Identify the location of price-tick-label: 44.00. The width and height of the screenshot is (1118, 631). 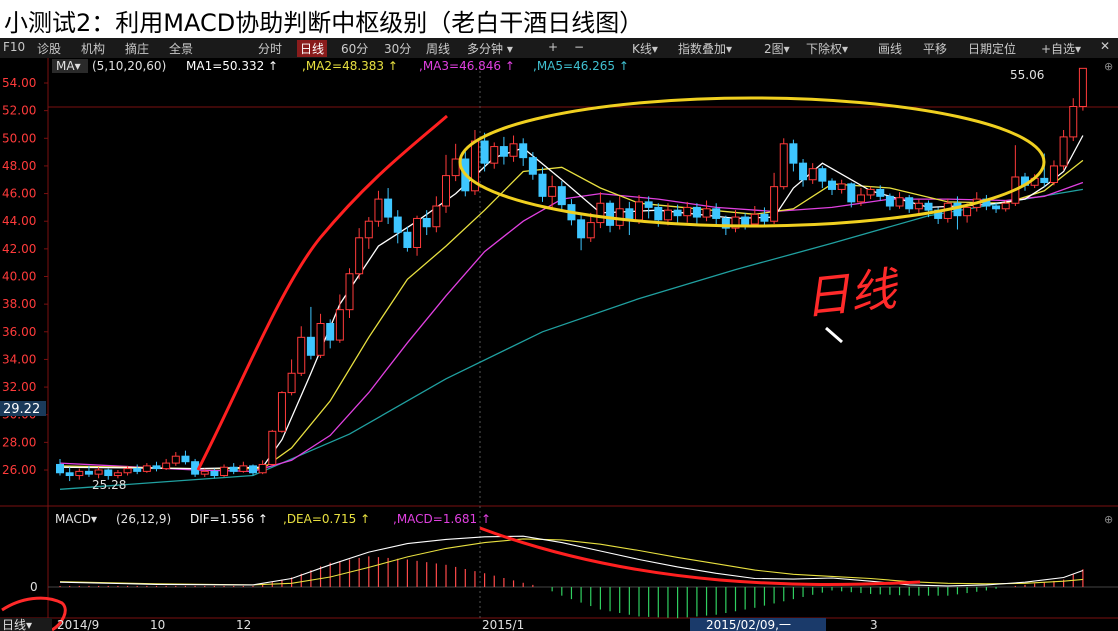
(19, 221).